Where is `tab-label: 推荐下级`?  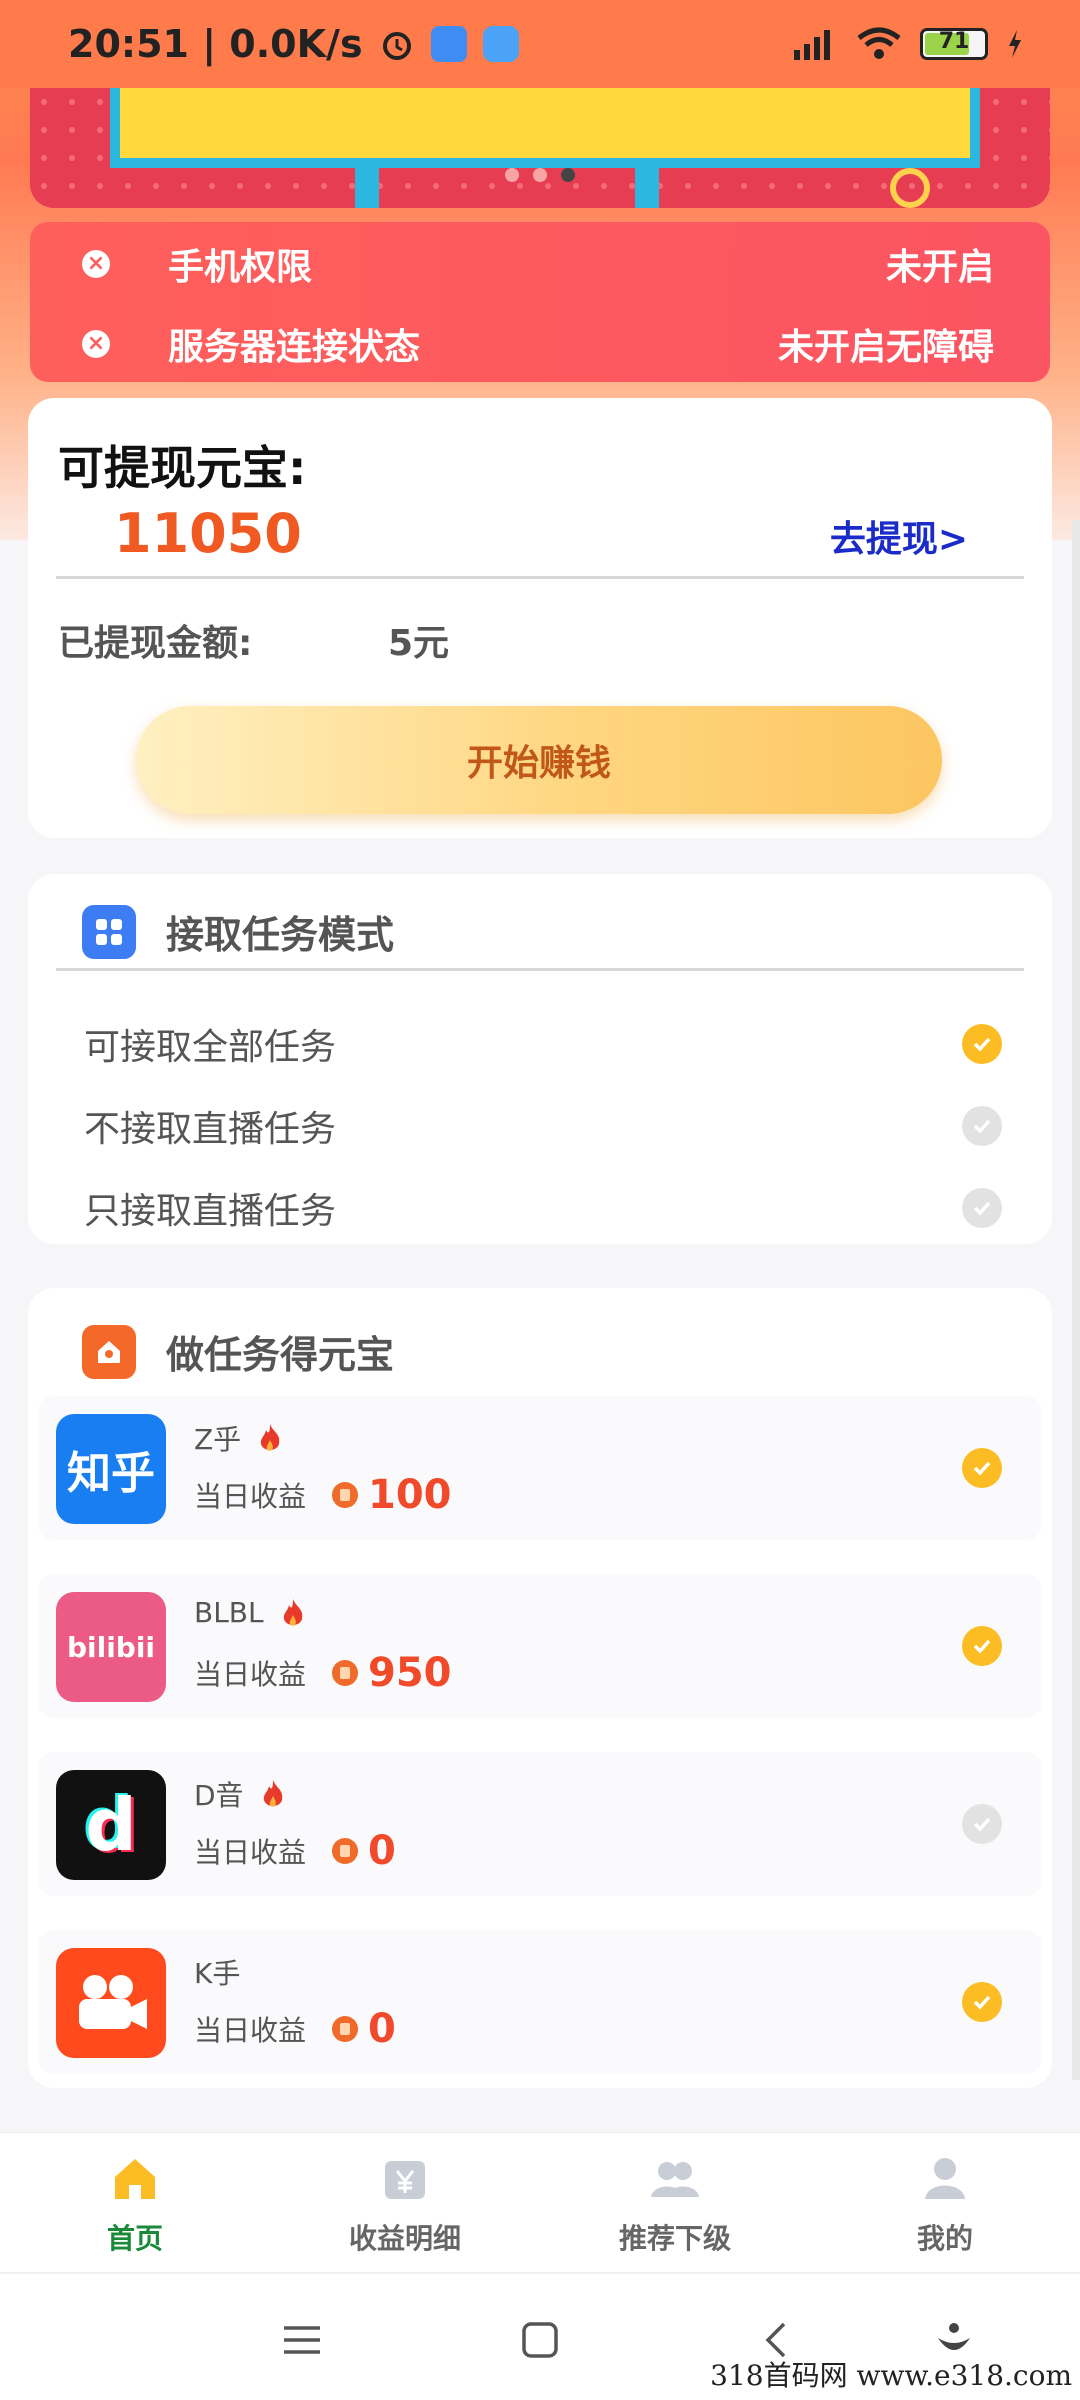
tab-label: 推荐下级 is located at coordinates (674, 2238).